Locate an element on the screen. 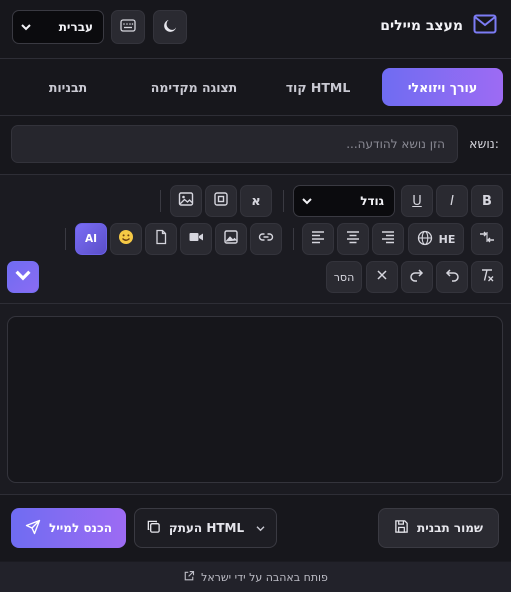 Image resolution: width=511 pixels, height=592 pixels. language-select: עברית is located at coordinates (58, 27).